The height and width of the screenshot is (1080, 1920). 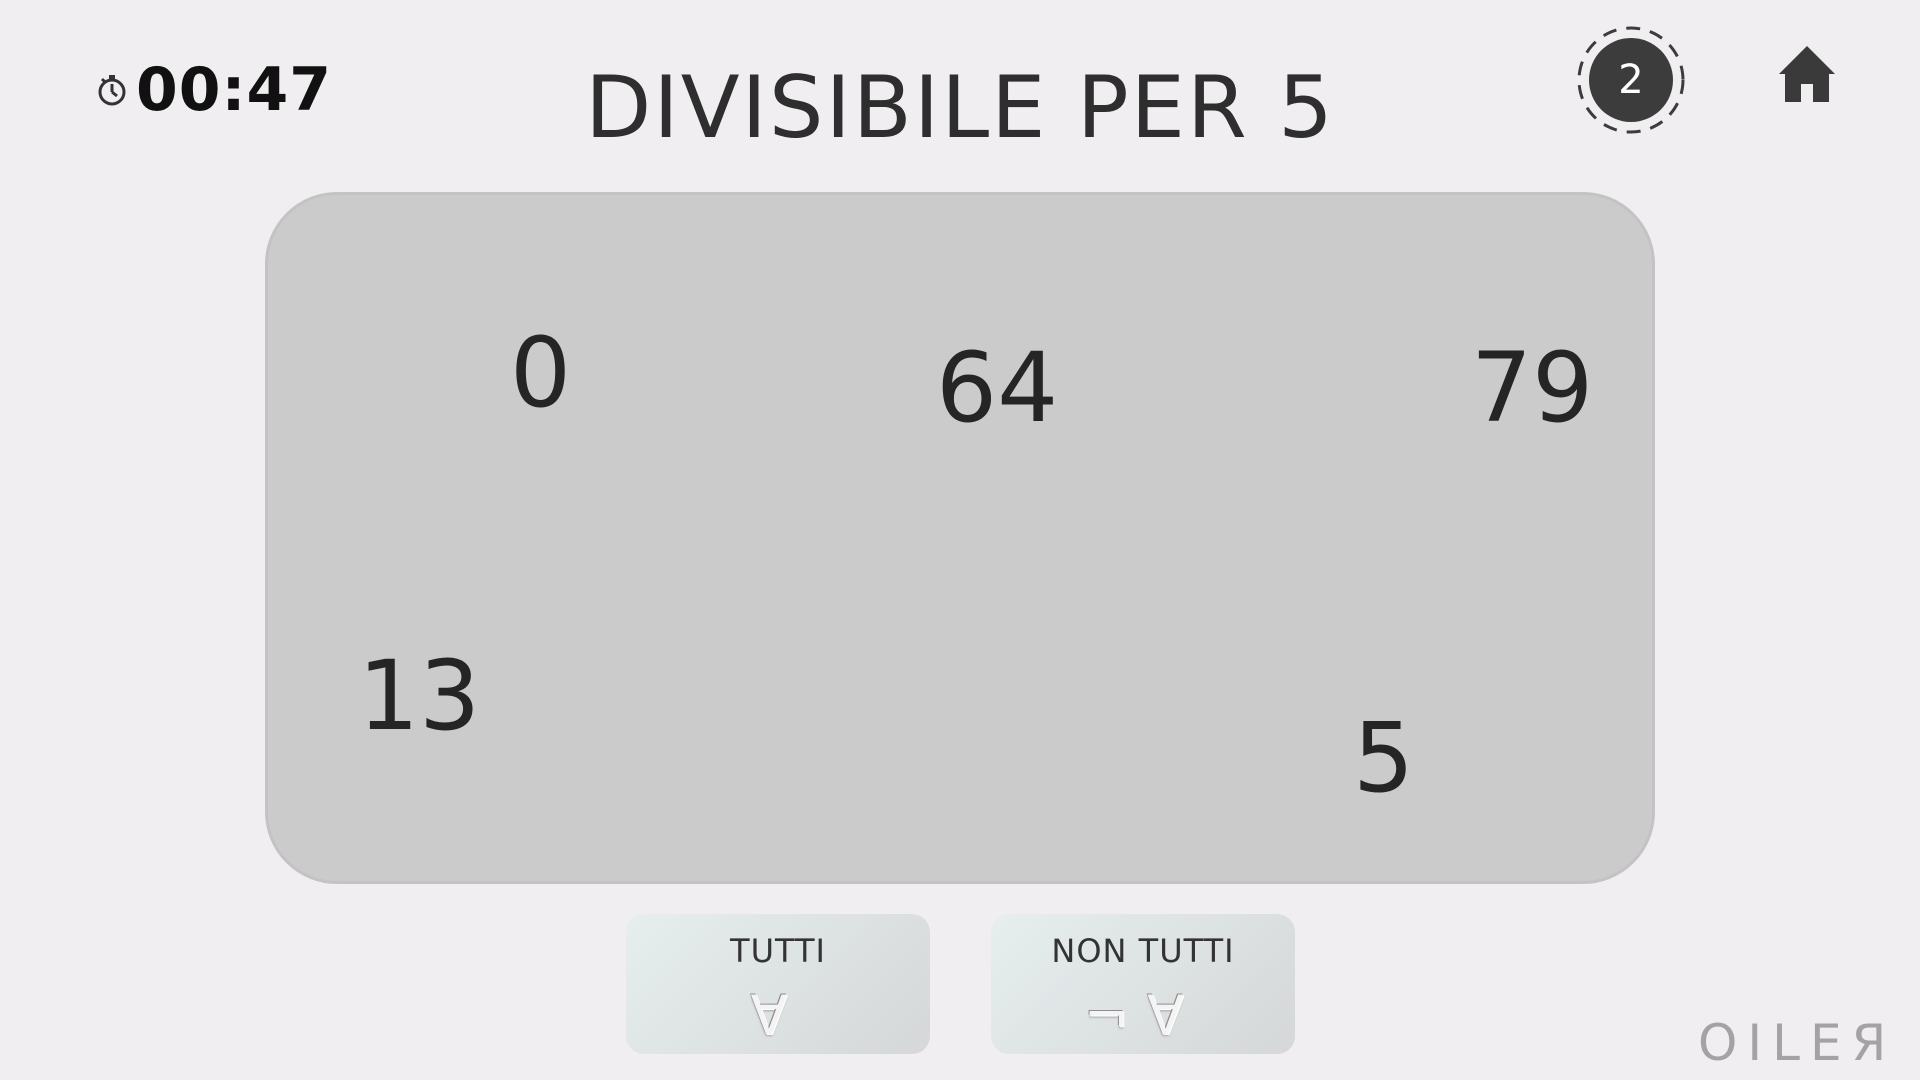 What do you see at coordinates (1797, 1043) in the screenshot?
I see `brand-logo: OILEЯ` at bounding box center [1797, 1043].